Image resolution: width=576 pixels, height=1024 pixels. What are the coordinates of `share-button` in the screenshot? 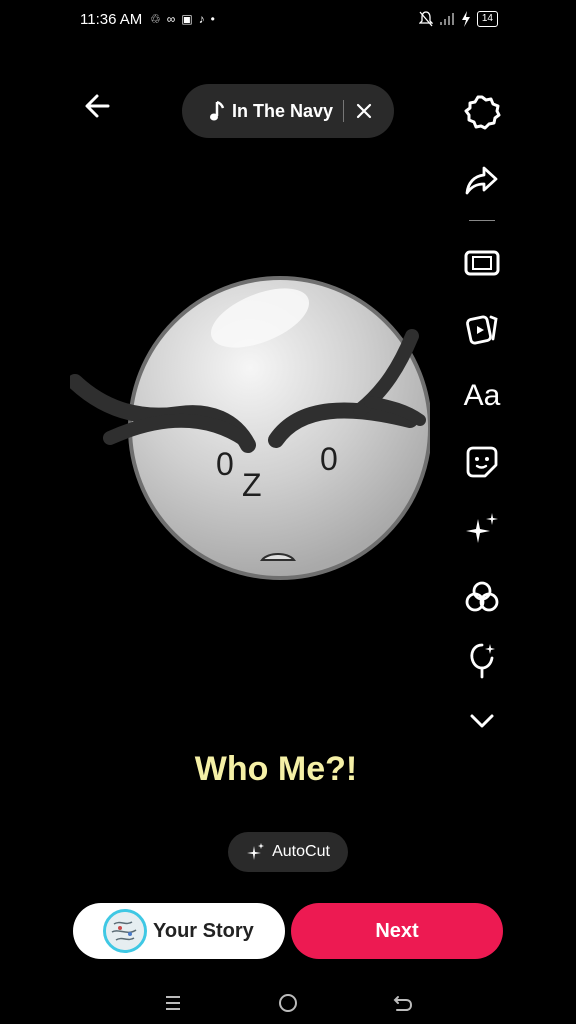 It's located at (482, 180).